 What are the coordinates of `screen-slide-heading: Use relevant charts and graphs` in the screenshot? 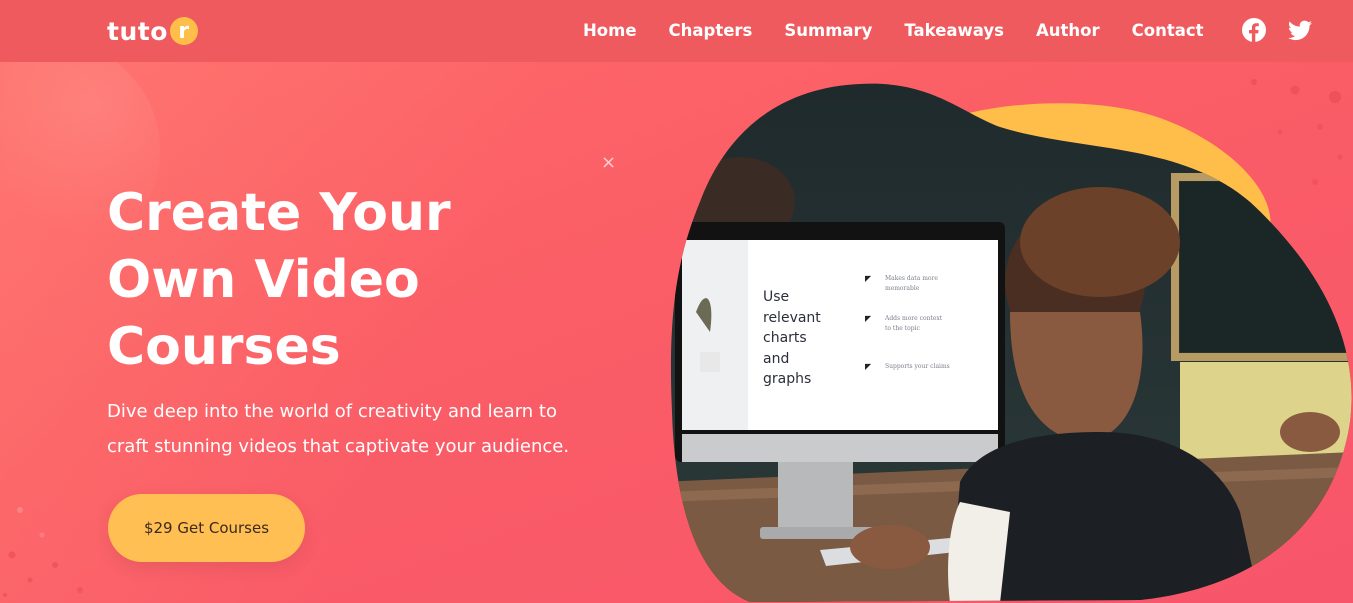 It's located at (803, 338).